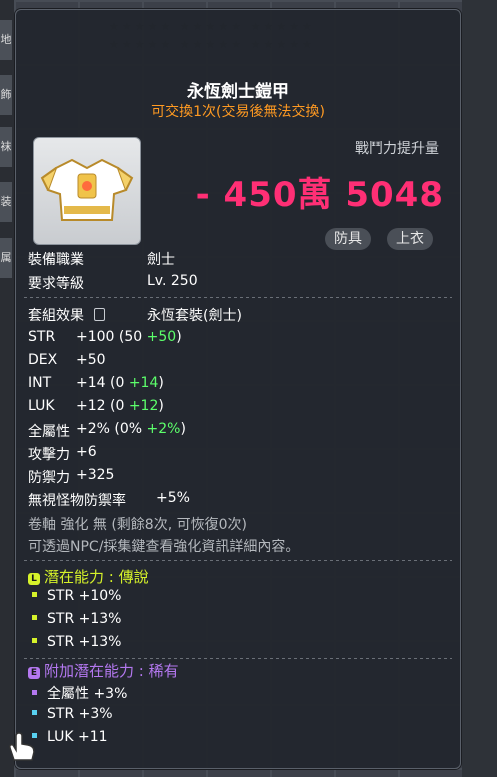 This screenshot has width=497, height=777. Describe the element at coordinates (6, 41) in the screenshot. I see `side-tab: 地` at that location.